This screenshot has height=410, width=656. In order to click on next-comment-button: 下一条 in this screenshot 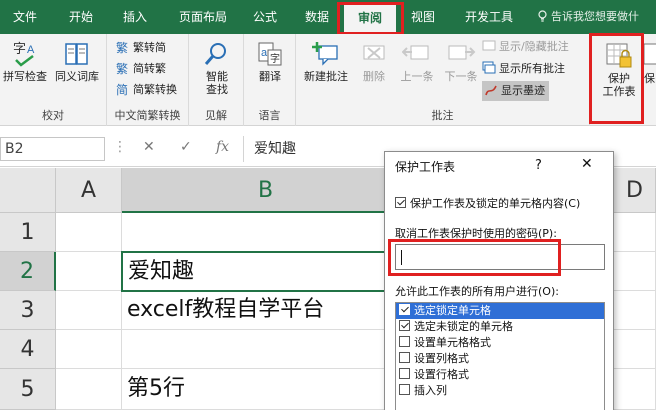, I will do `click(461, 68)`.